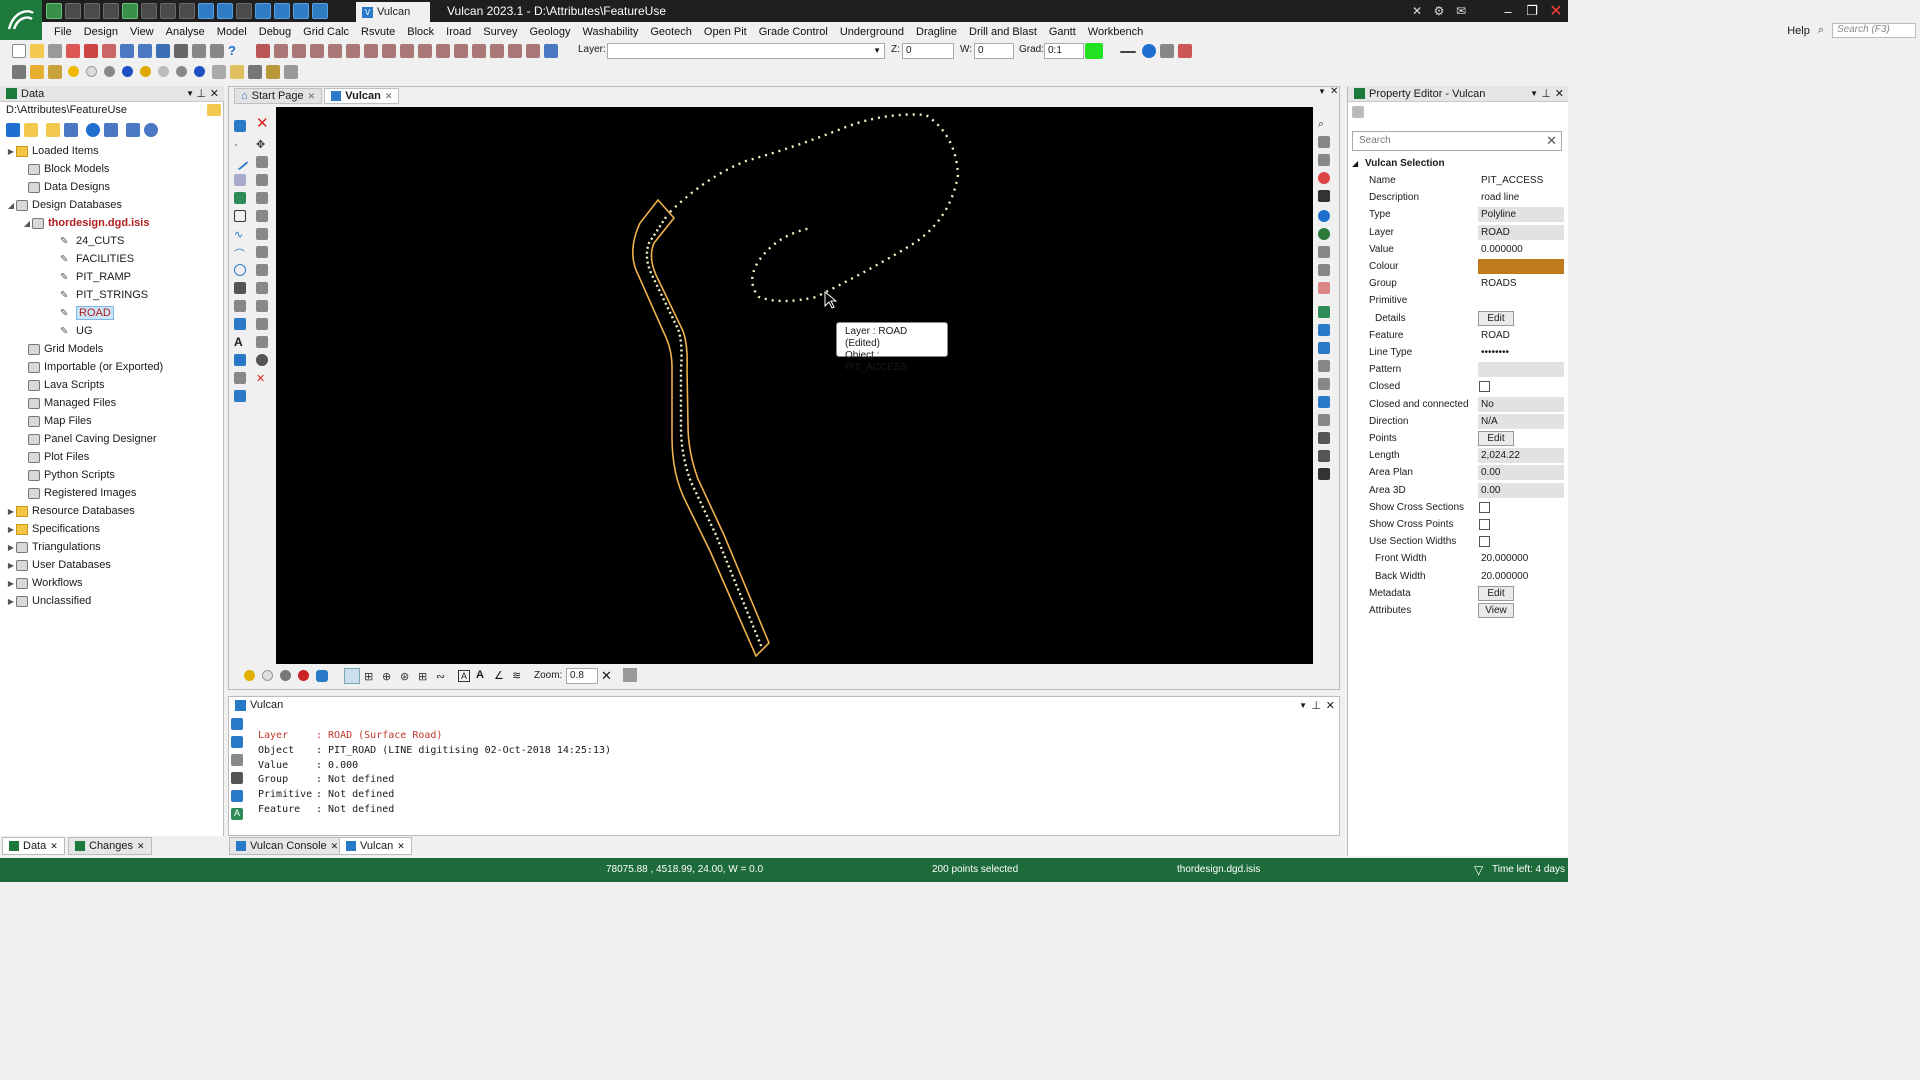 Image resolution: width=1920 pixels, height=1080 pixels. I want to click on property-colour-swatch, so click(1521, 266).